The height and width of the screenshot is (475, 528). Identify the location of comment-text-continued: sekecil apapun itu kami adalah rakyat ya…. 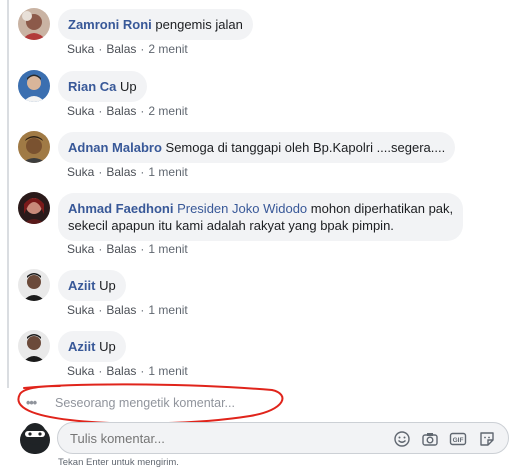
(231, 225).